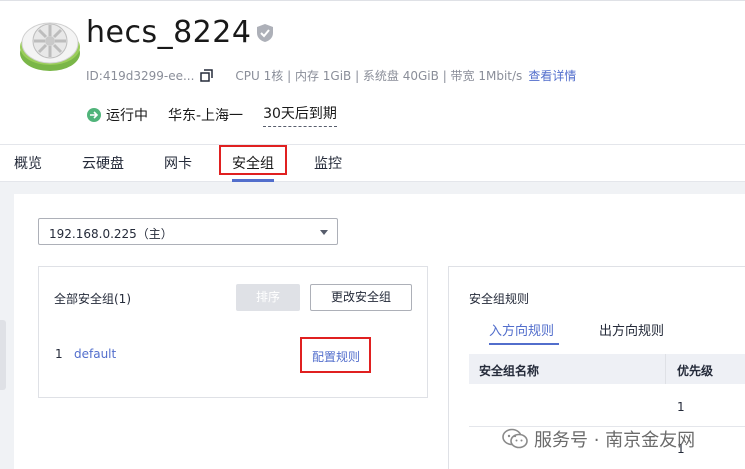 The height and width of the screenshot is (469, 745). I want to click on rules-tab-indicator, so click(524, 344).